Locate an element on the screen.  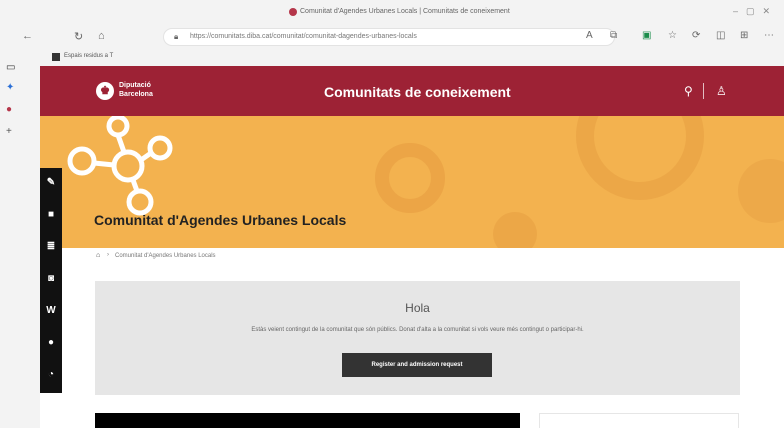
collections-icon: ⊞ is located at coordinates (744, 35).